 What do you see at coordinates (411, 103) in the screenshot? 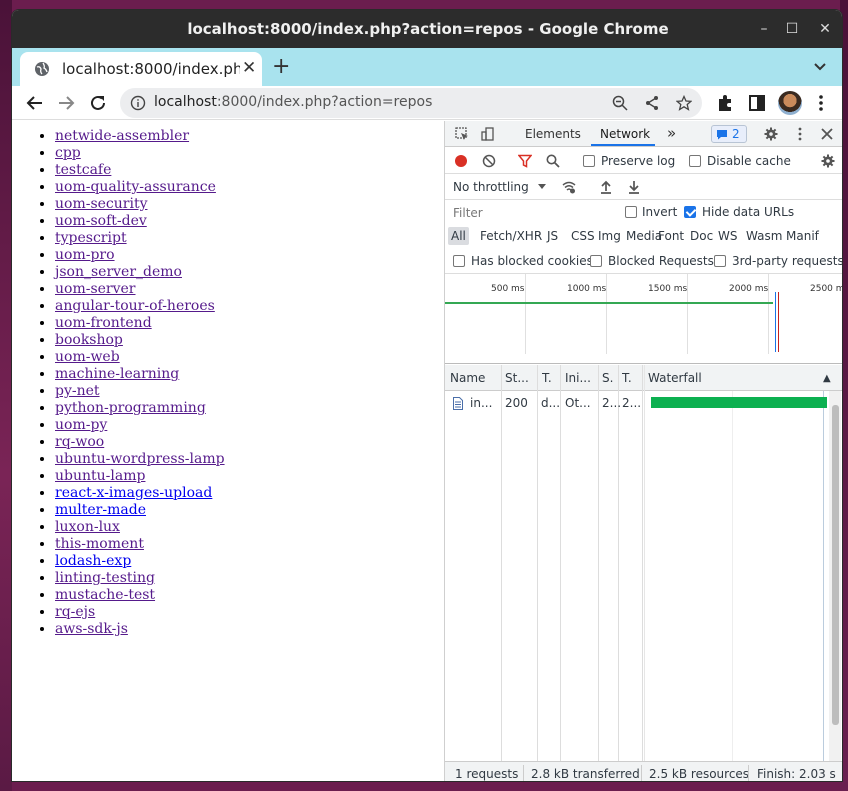
I see `address-bar: localhost:8000/index.php?action=repos` at bounding box center [411, 103].